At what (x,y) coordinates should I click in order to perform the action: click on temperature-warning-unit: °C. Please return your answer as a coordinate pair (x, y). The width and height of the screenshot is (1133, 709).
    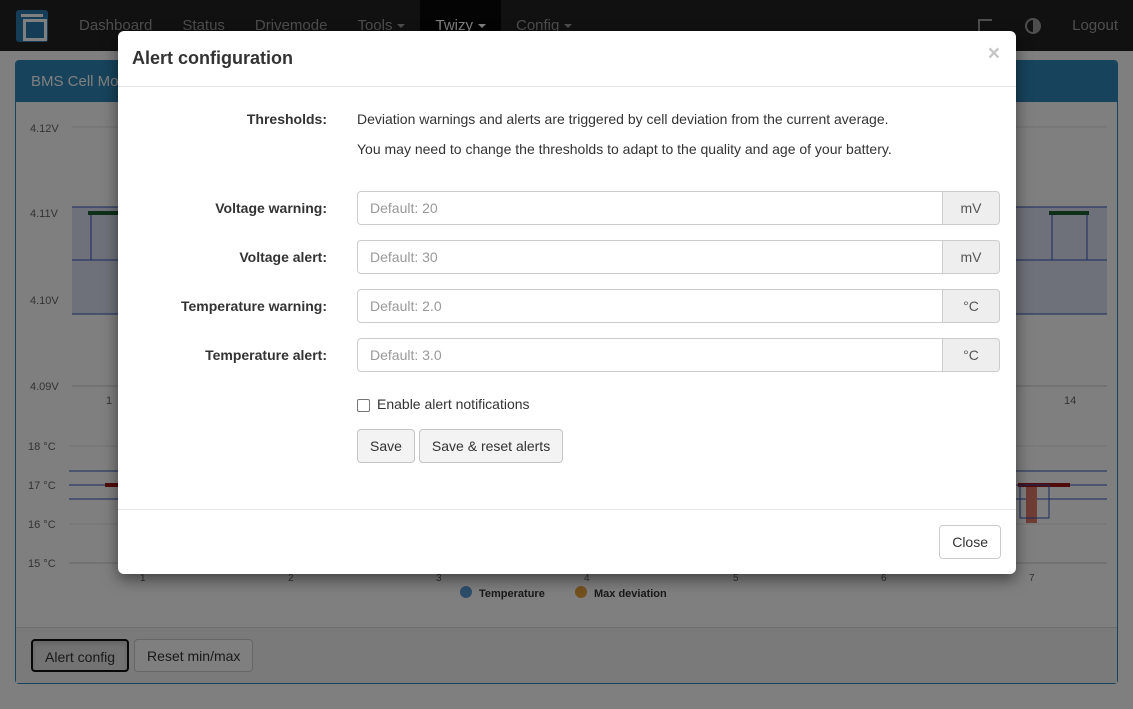
    Looking at the image, I should click on (971, 306).